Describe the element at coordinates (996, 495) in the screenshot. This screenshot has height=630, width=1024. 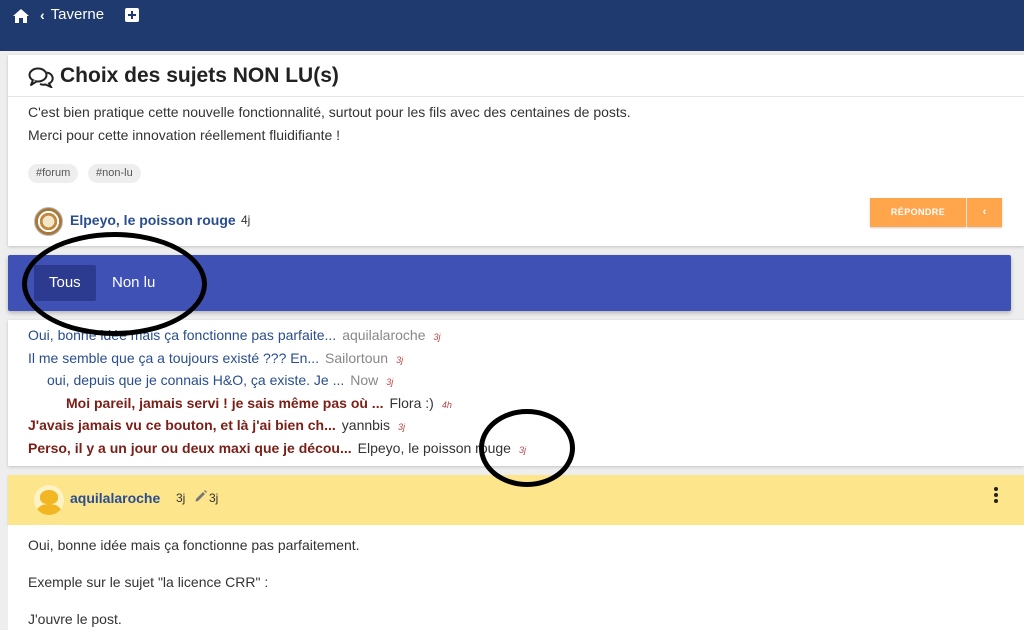
I see `vertical-dots-icon` at that location.